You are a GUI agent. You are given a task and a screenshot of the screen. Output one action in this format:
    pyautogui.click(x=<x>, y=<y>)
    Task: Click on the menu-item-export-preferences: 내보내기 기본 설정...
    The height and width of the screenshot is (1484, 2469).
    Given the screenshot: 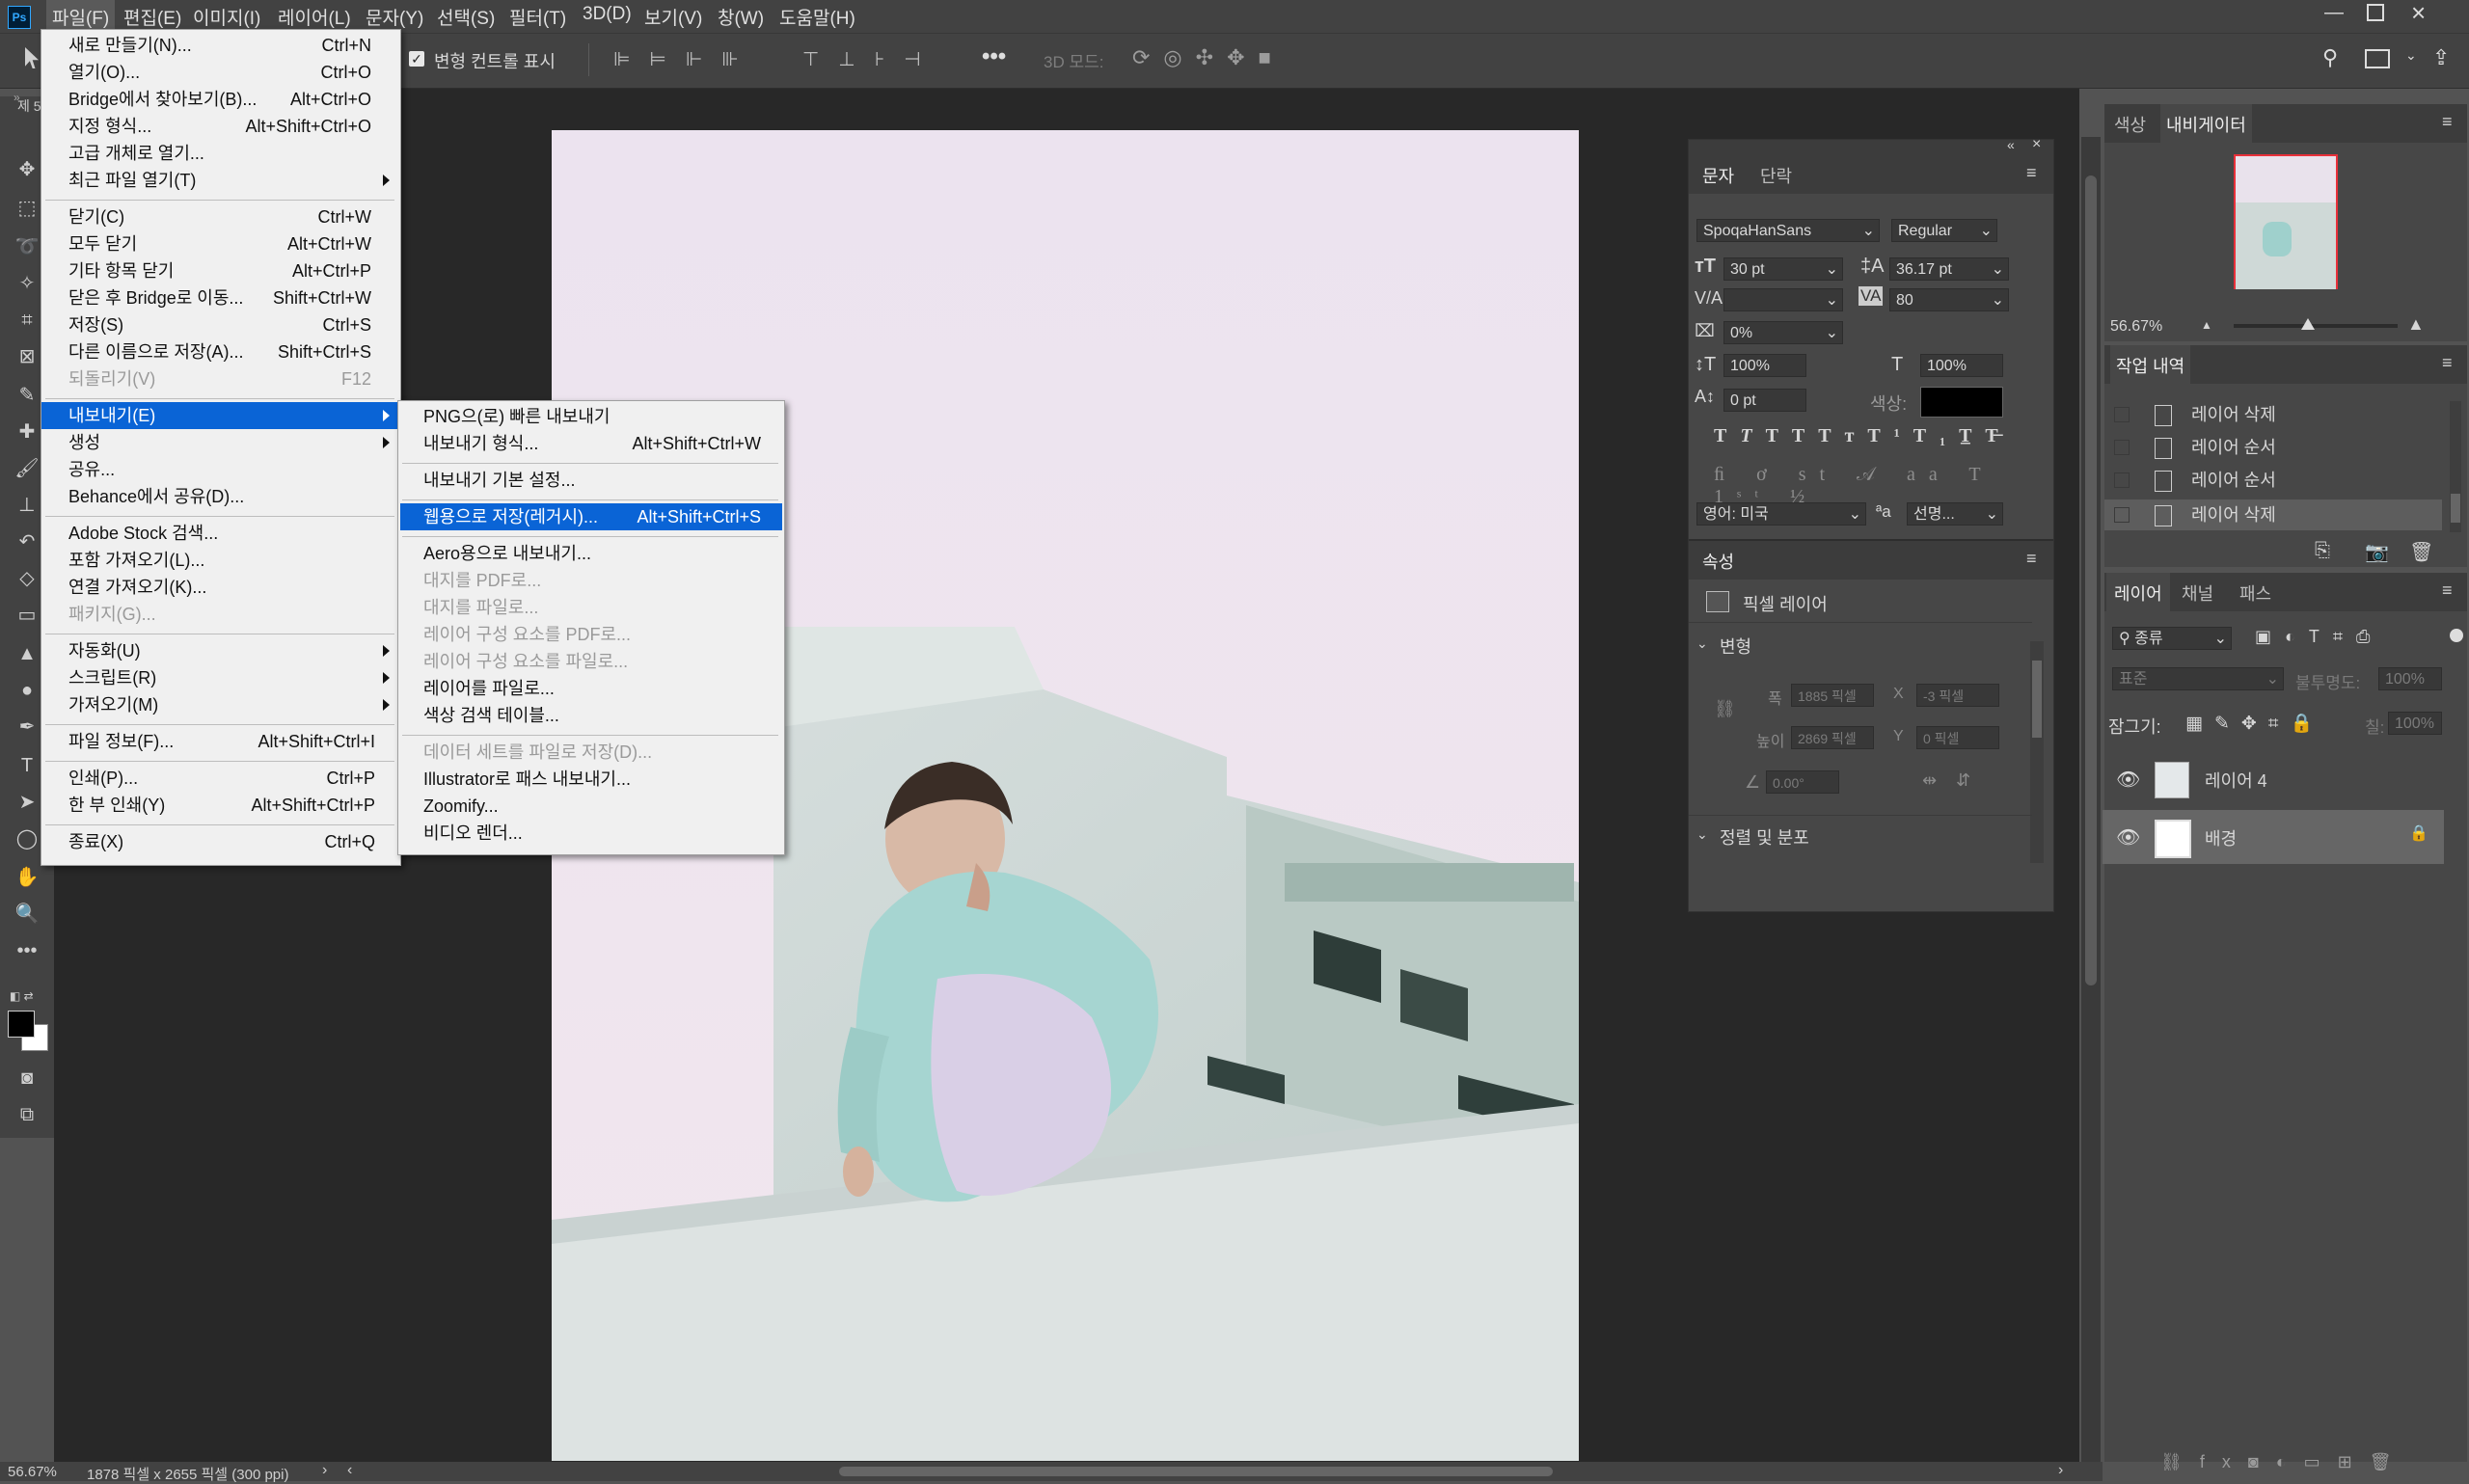 What is the action you would take?
    pyautogui.click(x=591, y=480)
    